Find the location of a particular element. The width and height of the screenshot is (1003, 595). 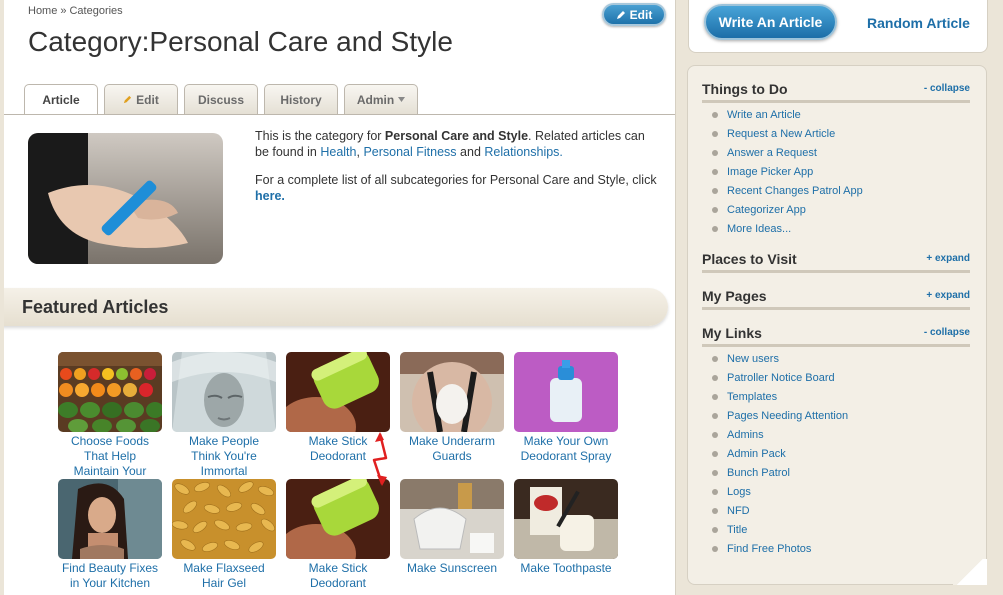

underarm-guard-image is located at coordinates (452, 392).